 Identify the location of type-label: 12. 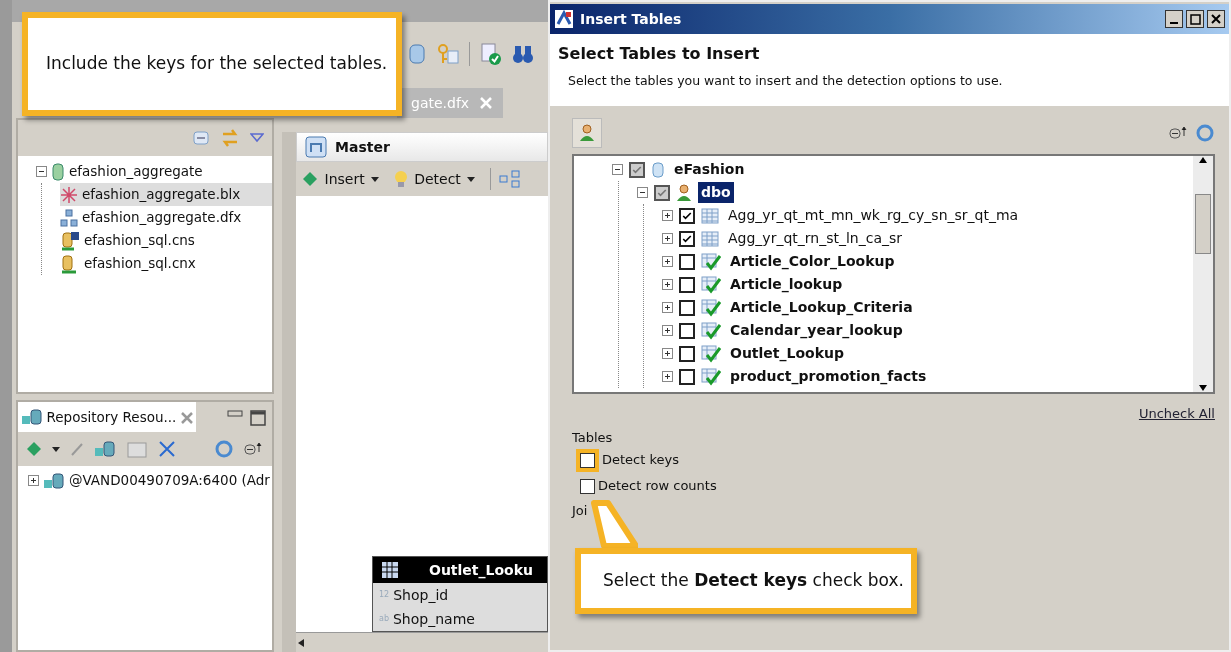
(384, 595).